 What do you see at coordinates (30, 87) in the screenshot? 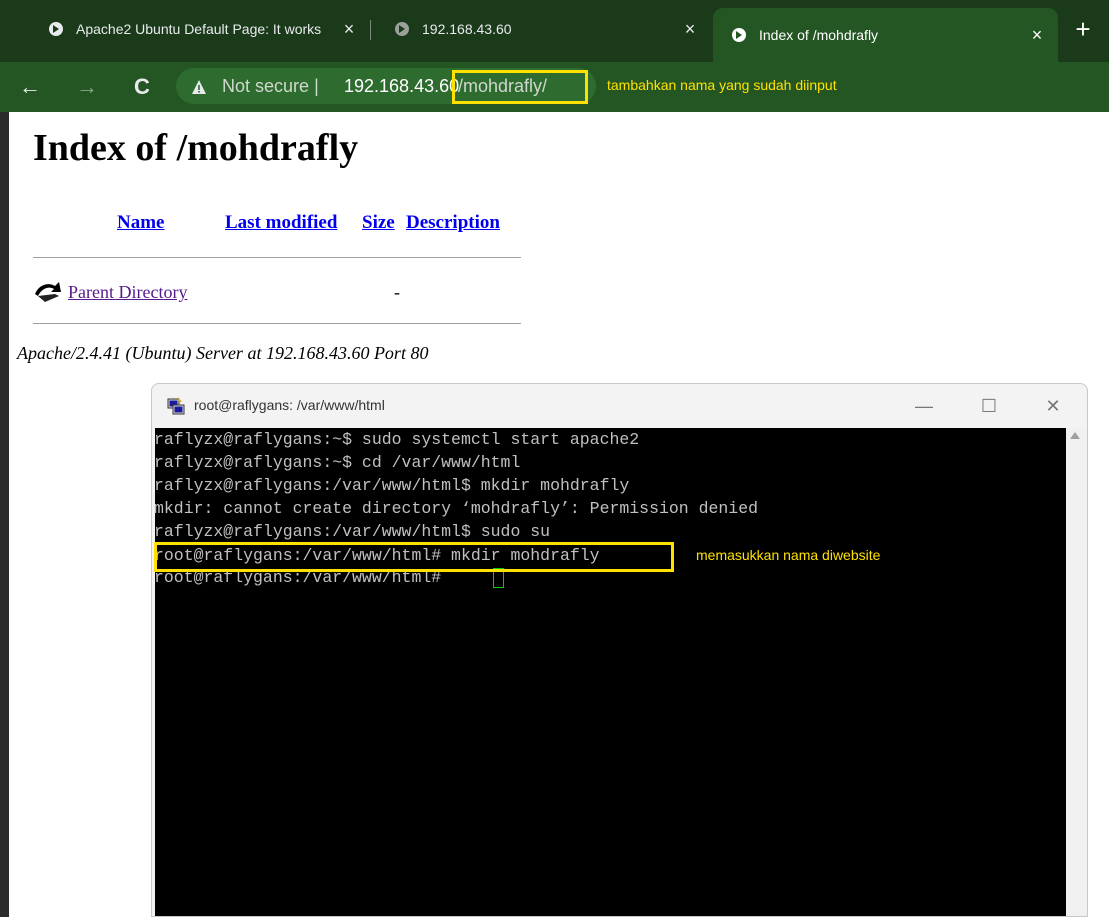
I see `back-button: ←` at bounding box center [30, 87].